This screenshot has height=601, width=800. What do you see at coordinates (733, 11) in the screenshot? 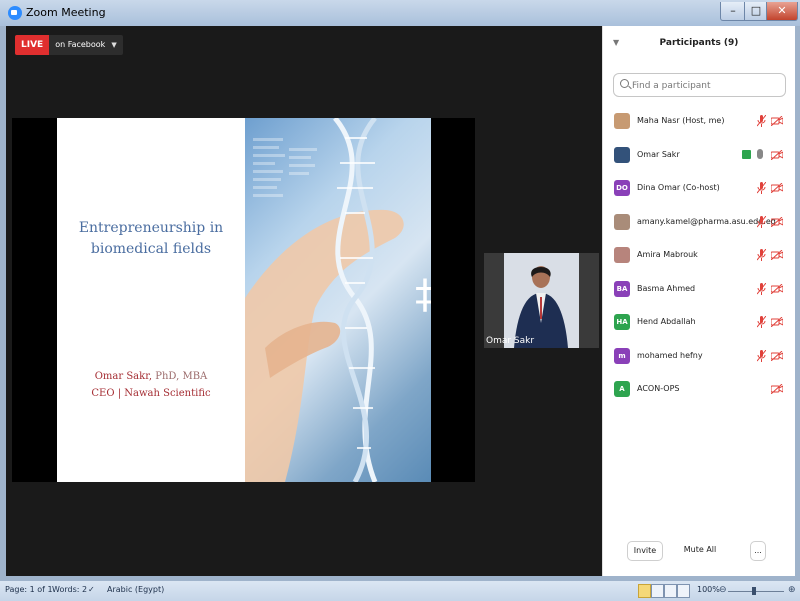
I see `minimize-button: –` at bounding box center [733, 11].